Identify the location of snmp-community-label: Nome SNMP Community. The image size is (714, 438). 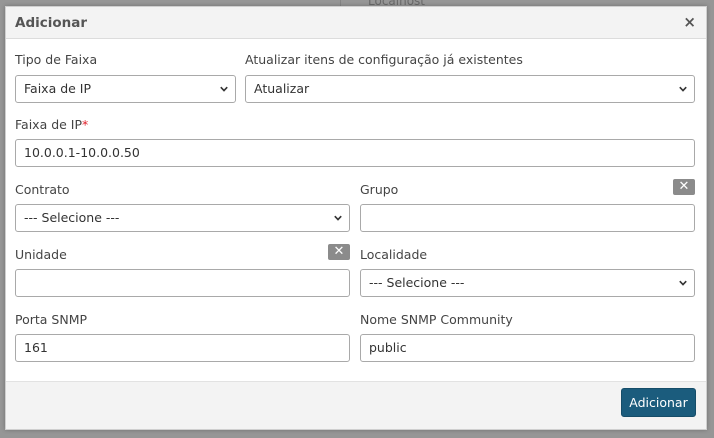
(436, 319).